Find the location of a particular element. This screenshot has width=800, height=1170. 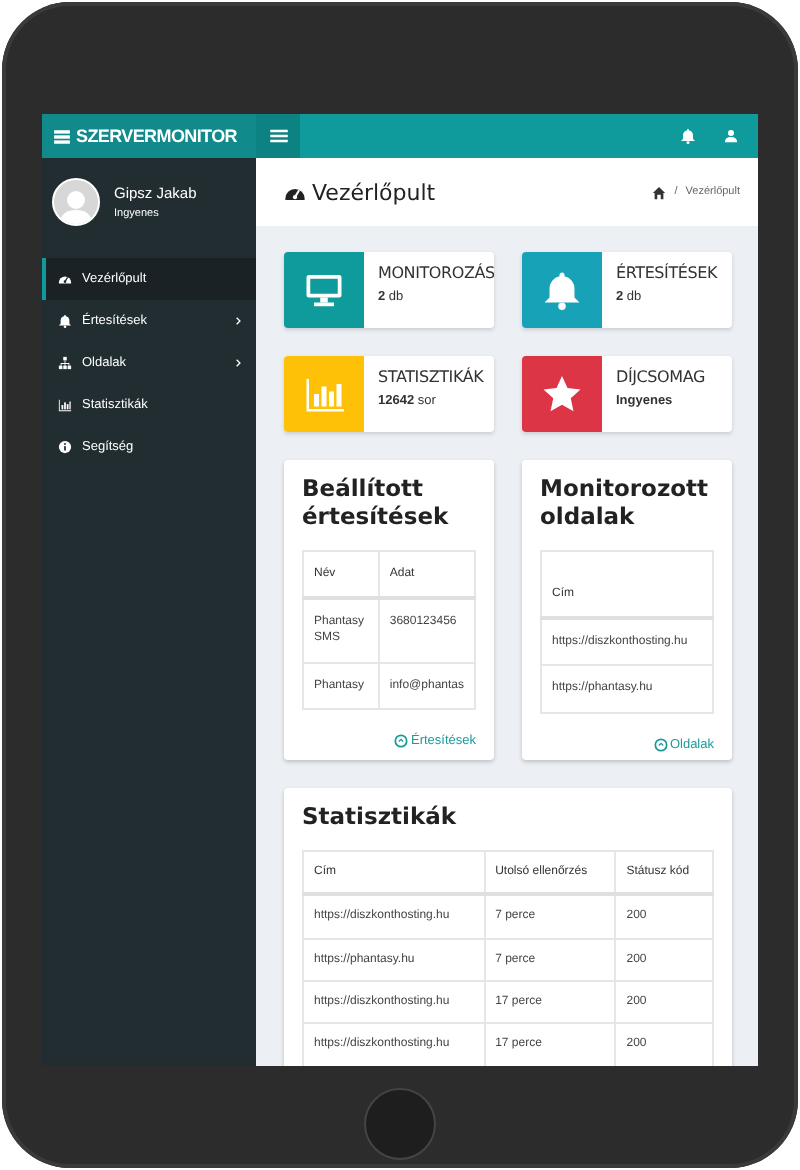

page-title: Vezérlőpult is located at coordinates (374, 192).